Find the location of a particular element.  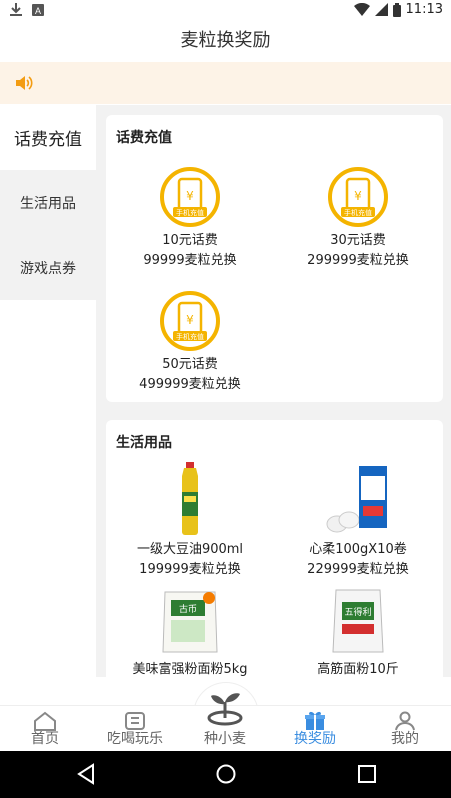

reward-item: 古币 美味富强粉面粉5kg is located at coordinates (190, 631).